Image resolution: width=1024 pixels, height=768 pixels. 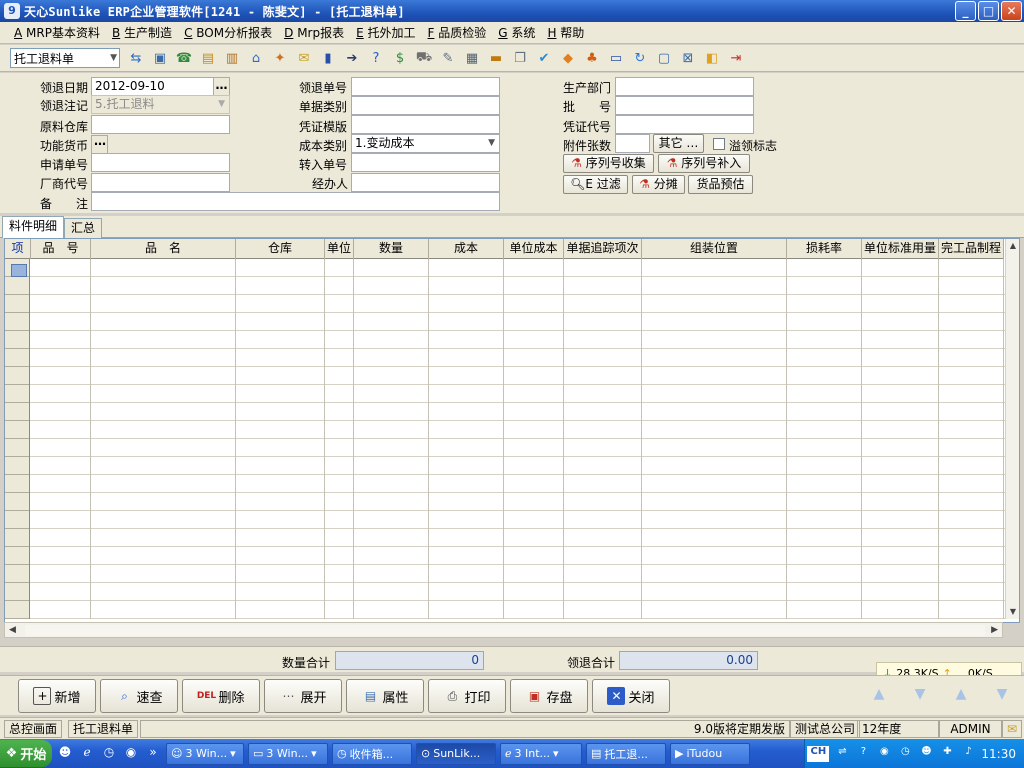 What do you see at coordinates (26, 753) in the screenshot?
I see `start-button: ❖ 开始` at bounding box center [26, 753].